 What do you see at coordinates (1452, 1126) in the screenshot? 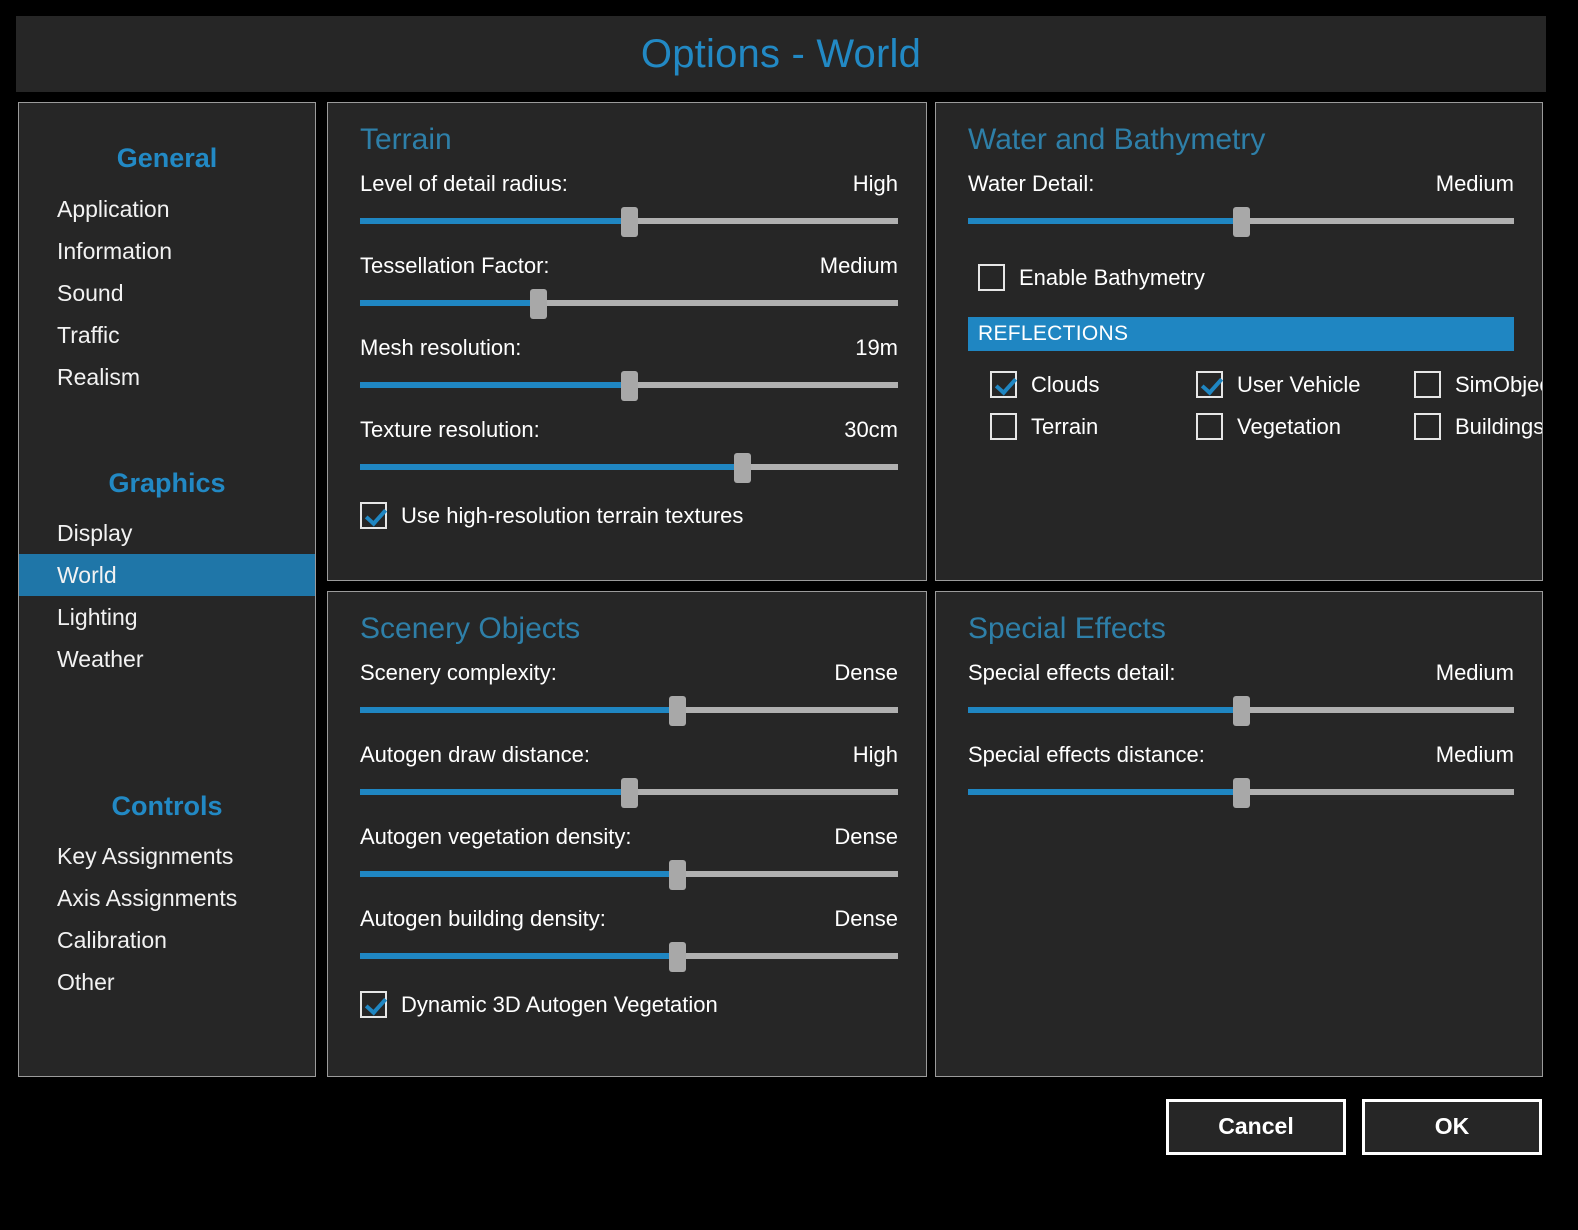
I see `ok-button: OK` at bounding box center [1452, 1126].